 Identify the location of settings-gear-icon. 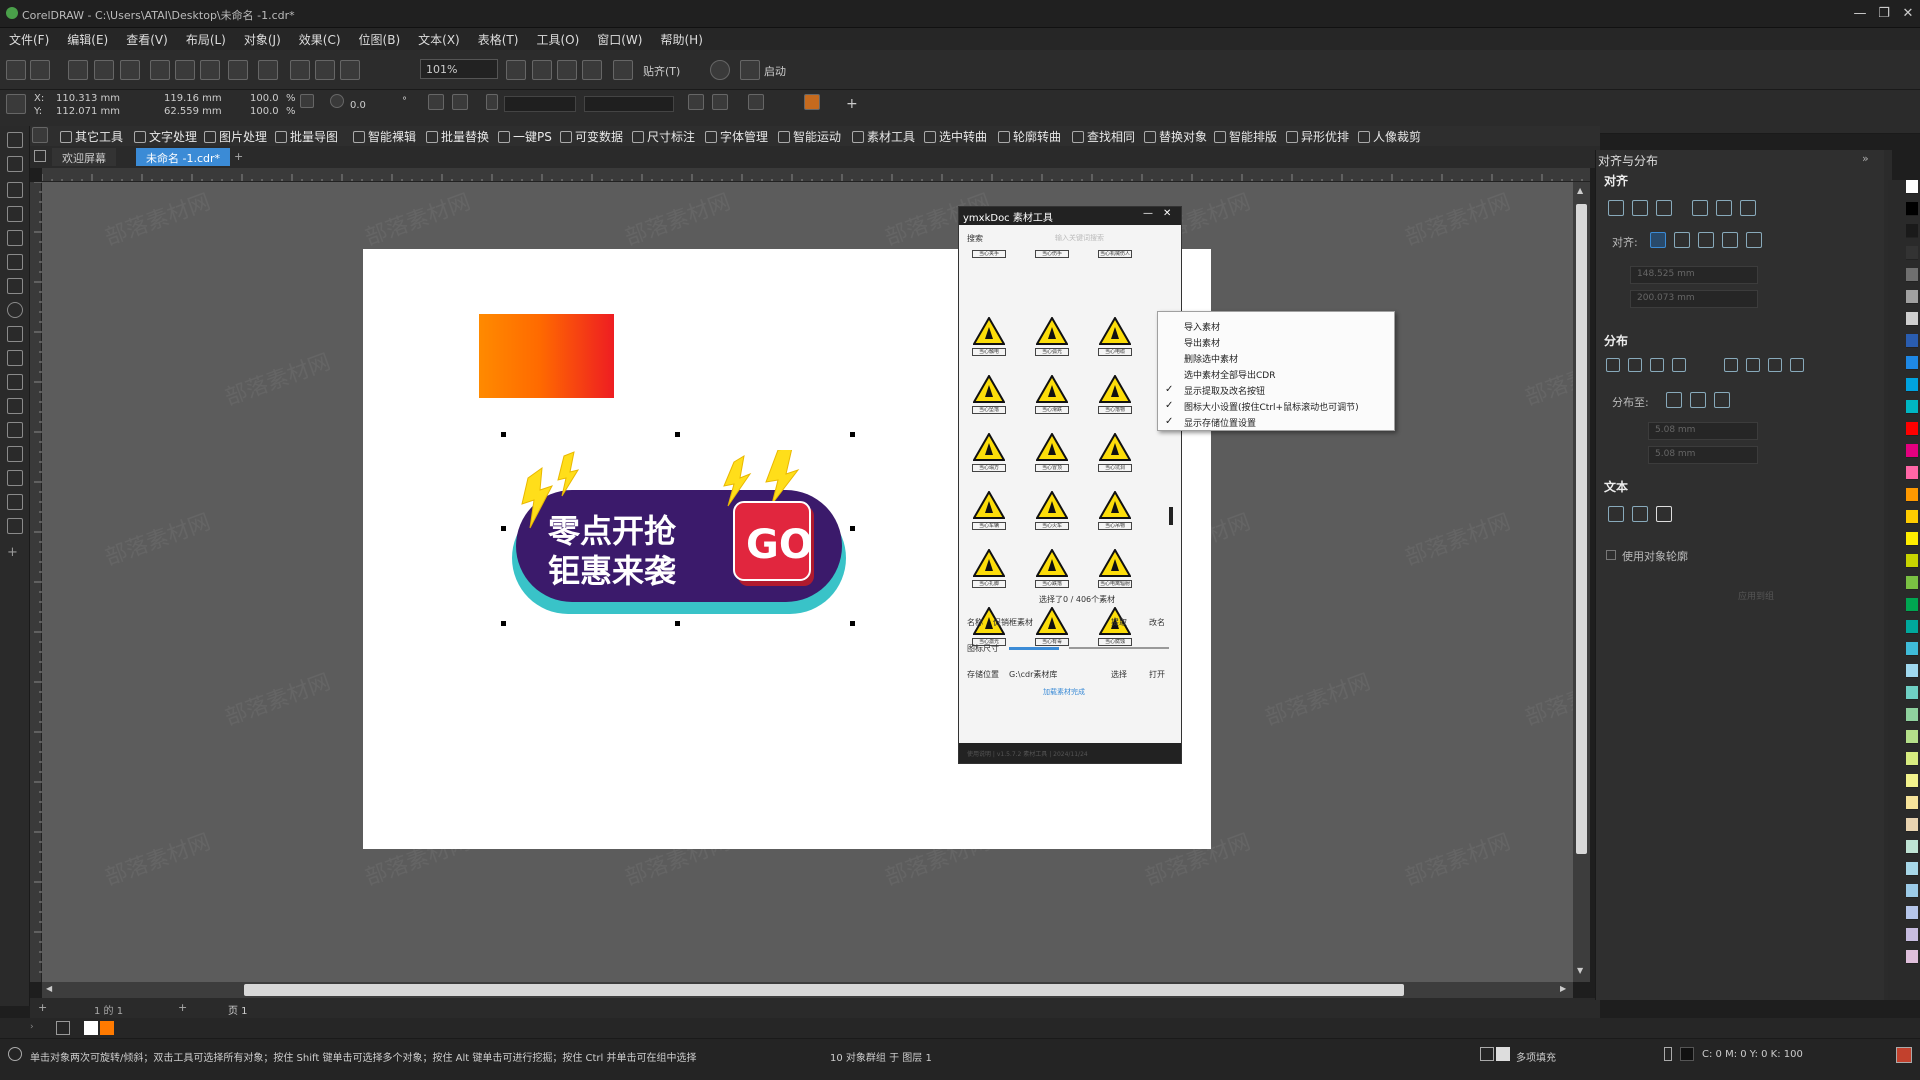
(15, 1054).